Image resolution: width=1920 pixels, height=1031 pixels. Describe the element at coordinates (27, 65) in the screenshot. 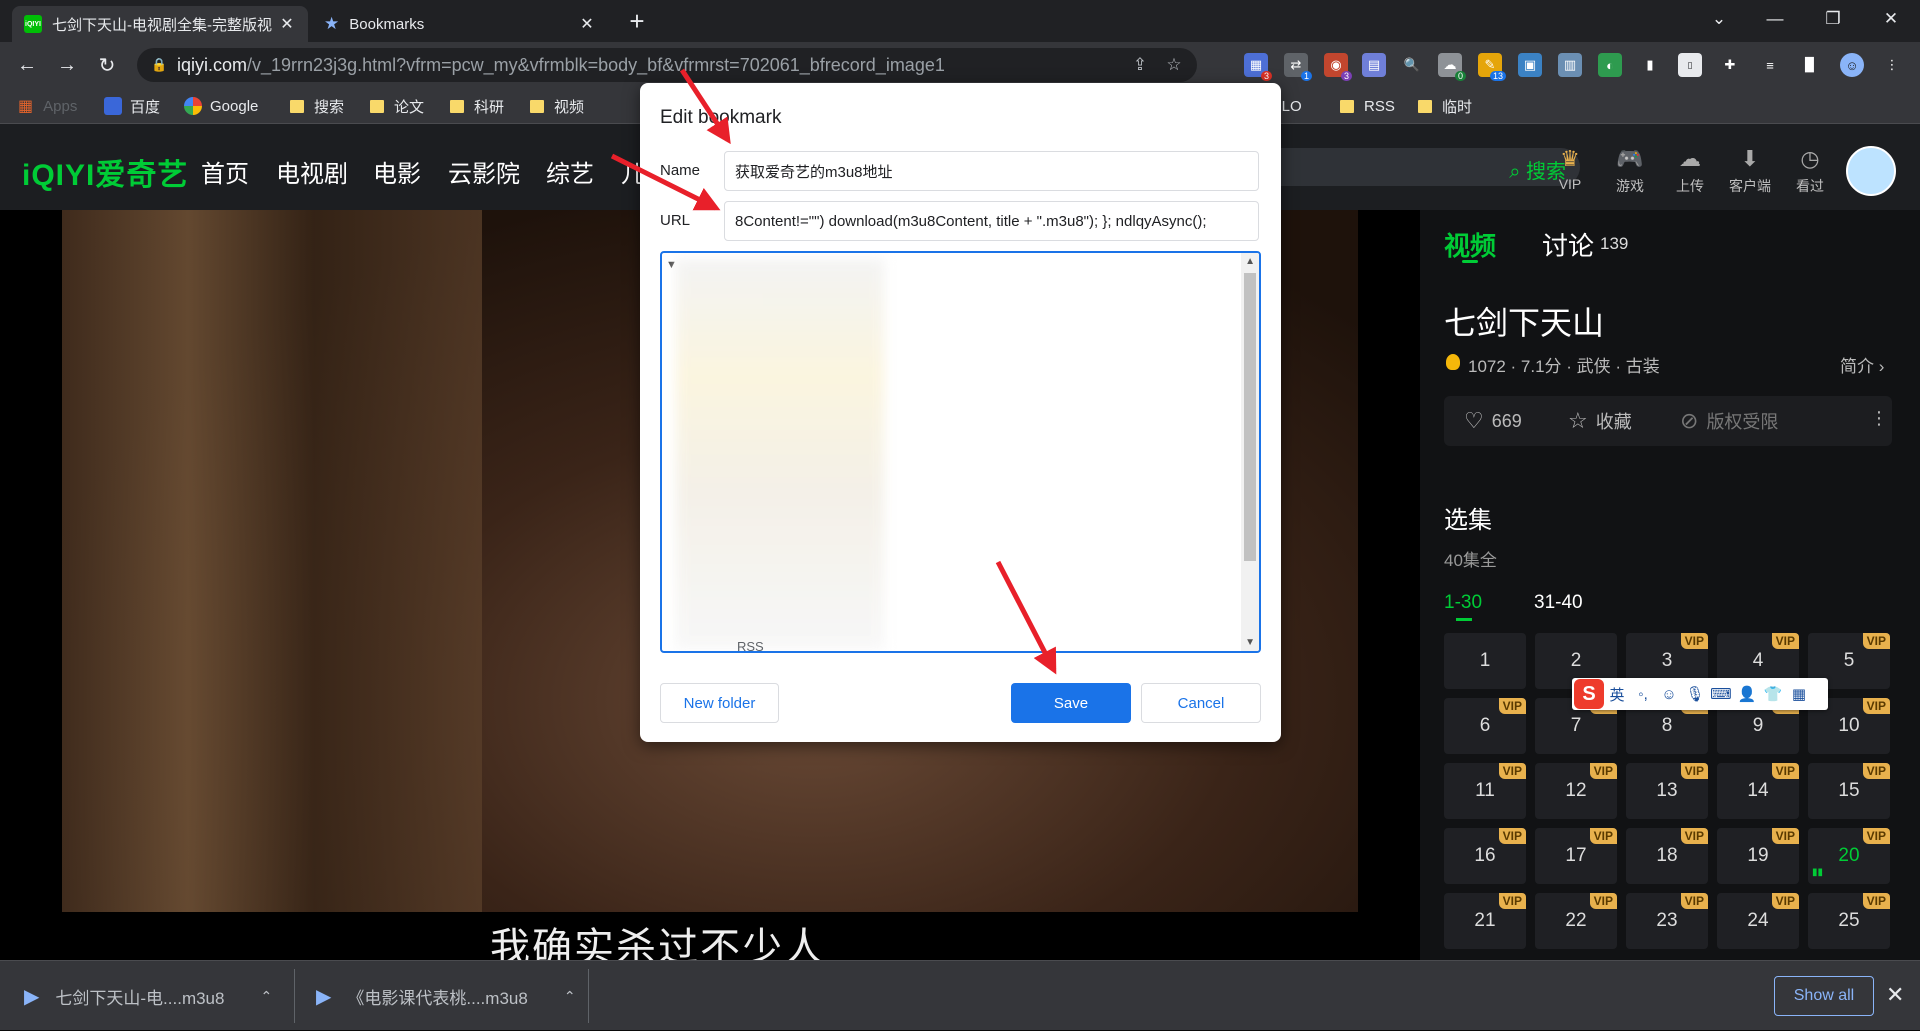

I see `back-arrow-icon: ←` at that location.